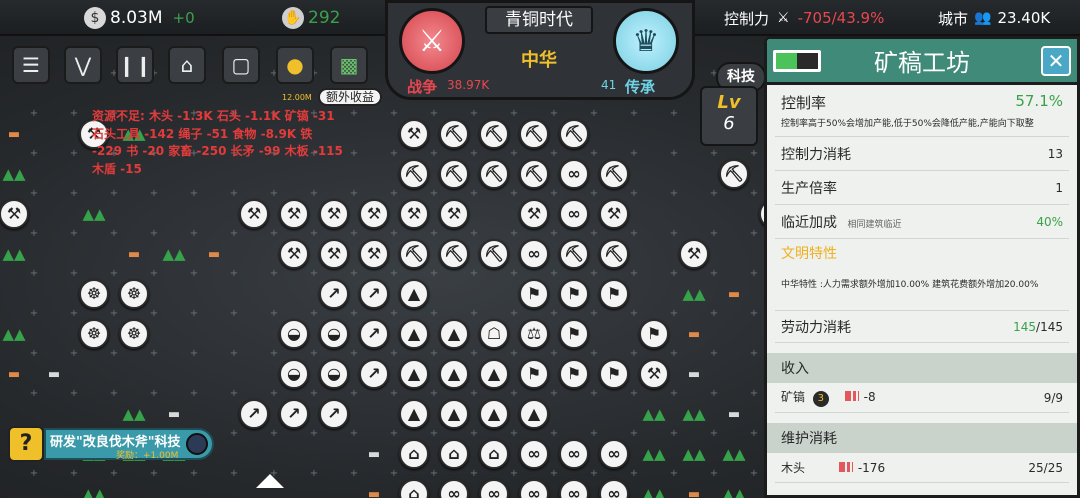 This screenshot has height=498, width=1080. I want to click on buildings-button: ⌂, so click(187, 65).